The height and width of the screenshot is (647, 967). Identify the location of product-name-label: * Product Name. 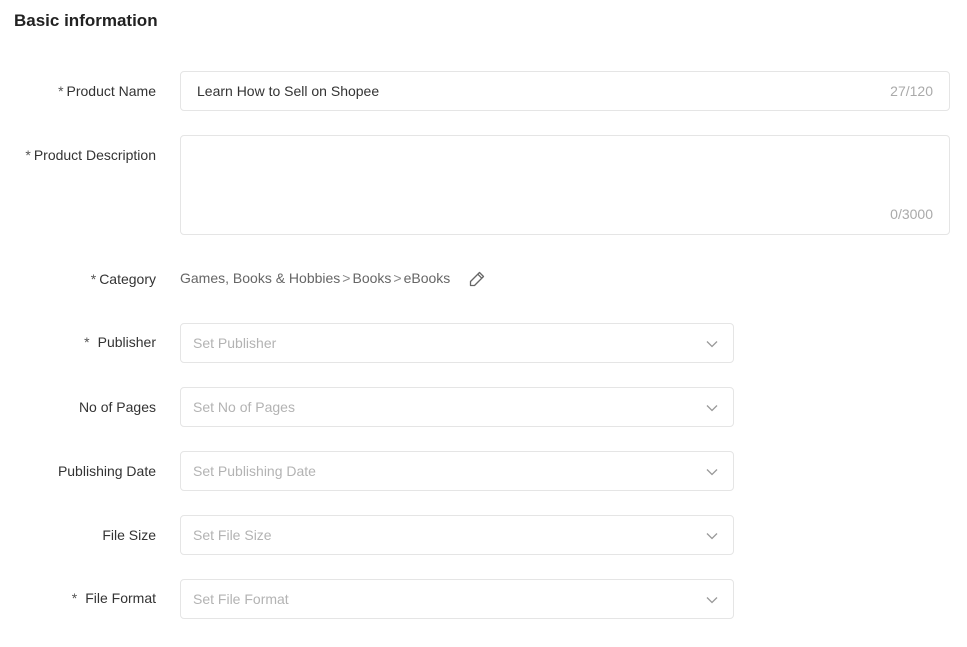
(107, 91).